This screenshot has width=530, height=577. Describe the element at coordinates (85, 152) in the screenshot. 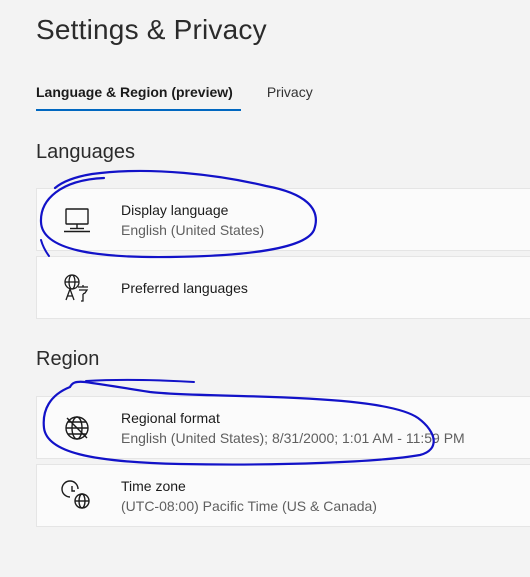

I see `languages-heading: Languages` at that location.